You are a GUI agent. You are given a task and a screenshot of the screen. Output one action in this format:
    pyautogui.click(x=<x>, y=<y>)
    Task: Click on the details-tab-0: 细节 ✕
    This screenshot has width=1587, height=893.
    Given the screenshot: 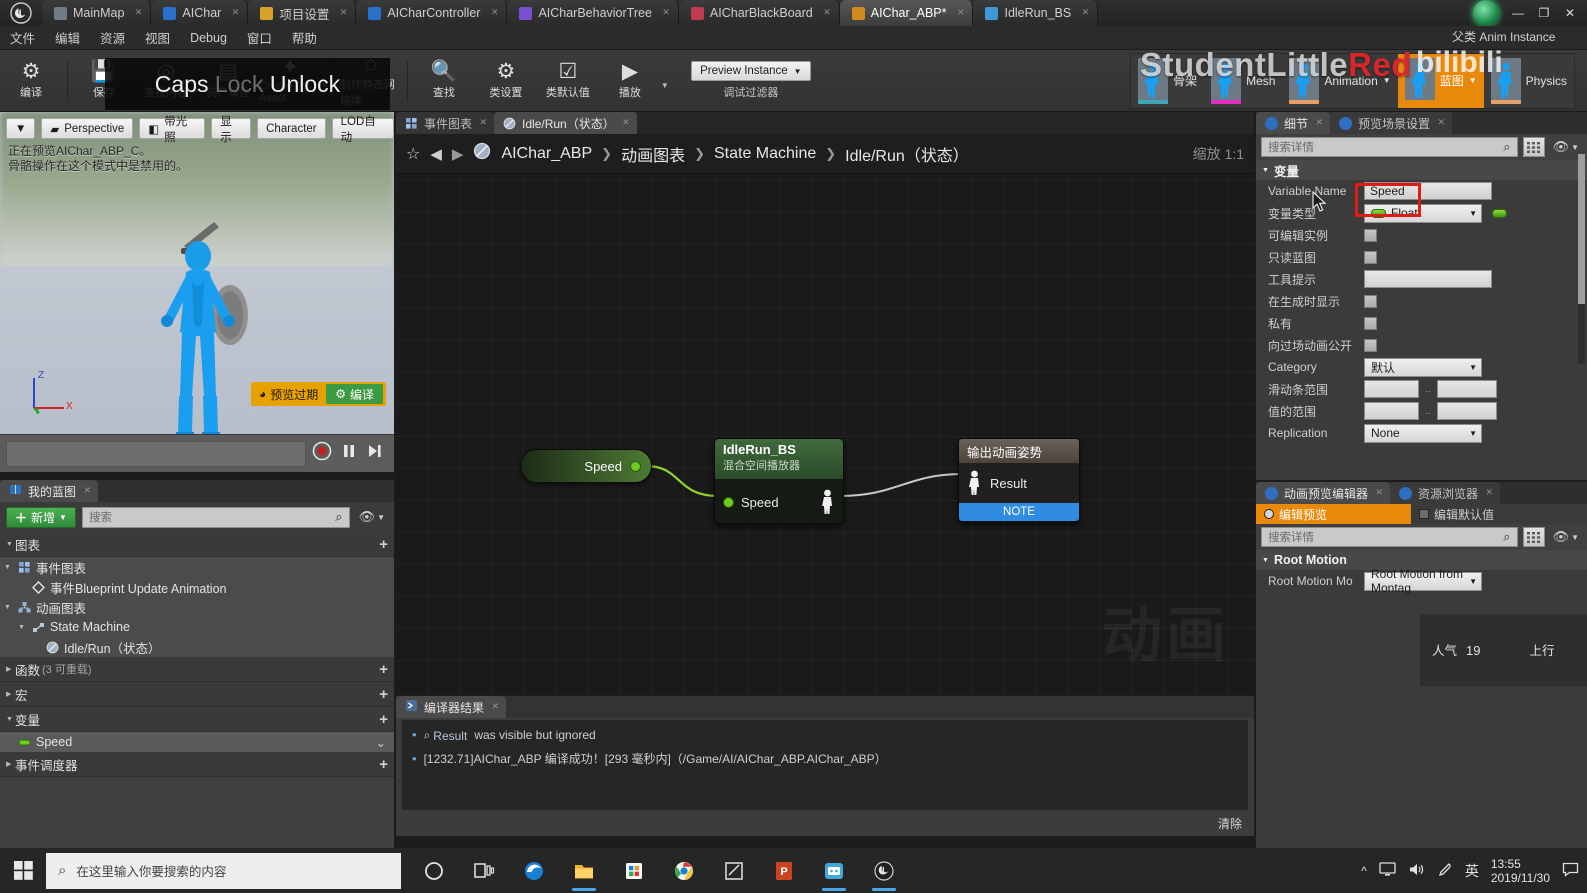 What is the action you would take?
    pyautogui.click(x=1293, y=123)
    